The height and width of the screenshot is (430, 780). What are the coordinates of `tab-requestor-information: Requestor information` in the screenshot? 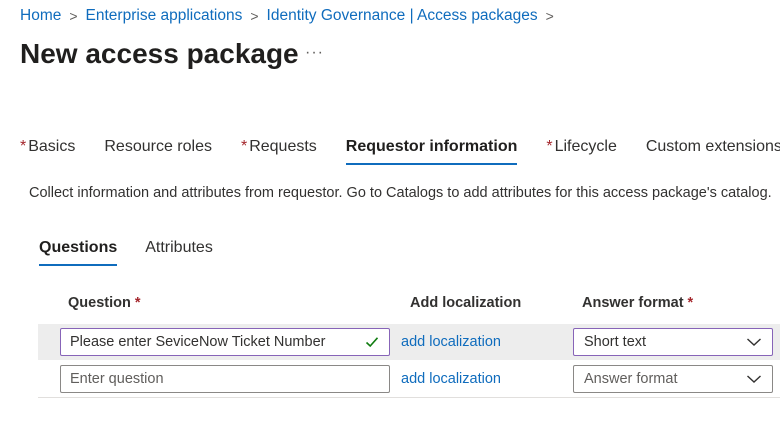 It's located at (431, 151).